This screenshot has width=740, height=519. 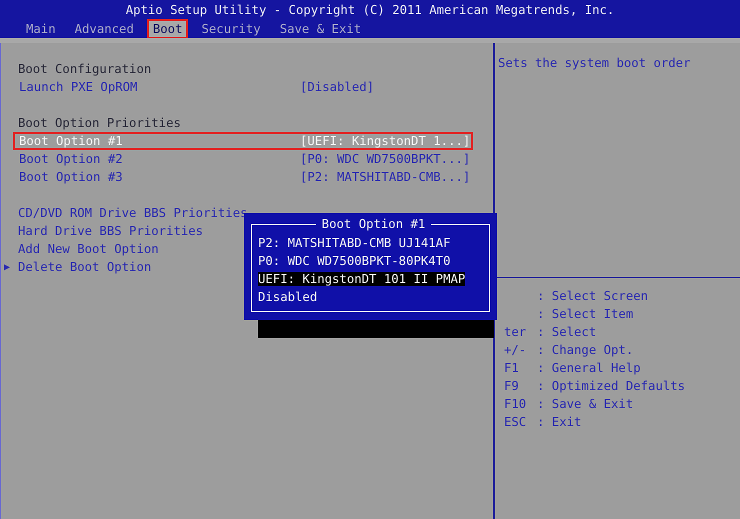 I want to click on key-description: : Exit, so click(x=559, y=422).